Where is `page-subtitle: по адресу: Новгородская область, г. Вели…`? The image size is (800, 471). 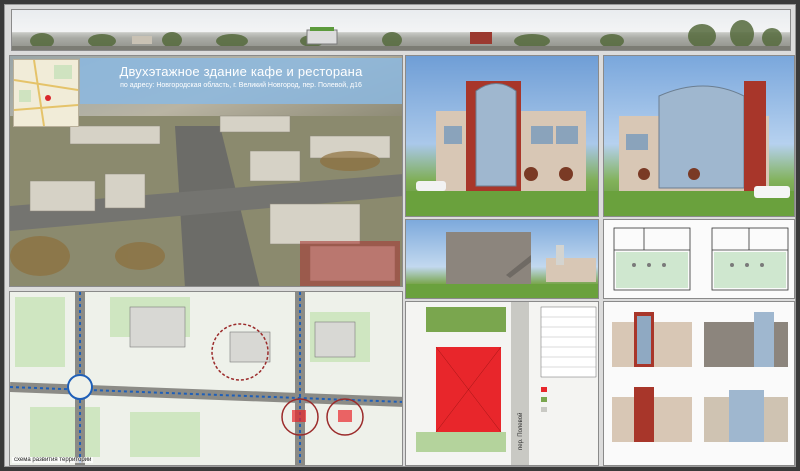
page-subtitle: по адресу: Новгородская область, г. Вели… is located at coordinates (241, 85).